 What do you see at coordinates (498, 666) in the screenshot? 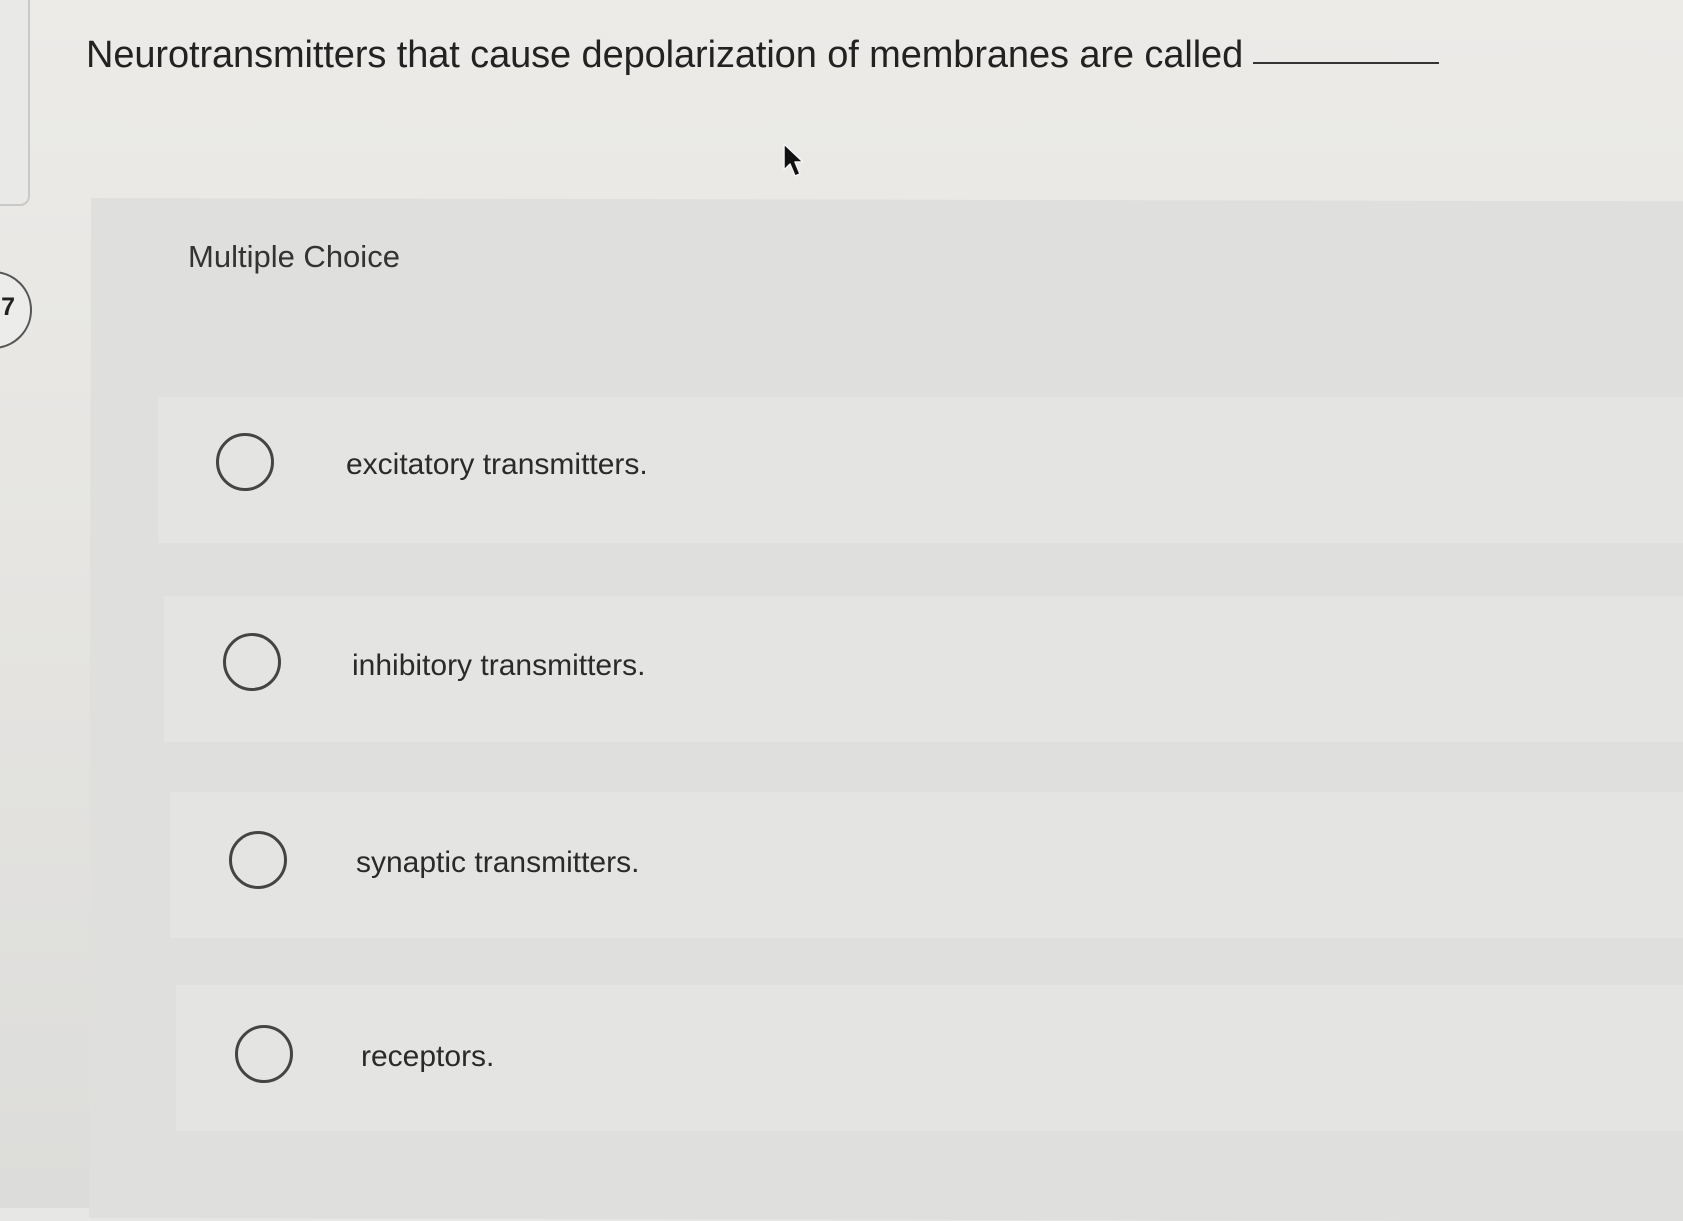
I see `answer-option-label: inhibitory transmitters.` at bounding box center [498, 666].